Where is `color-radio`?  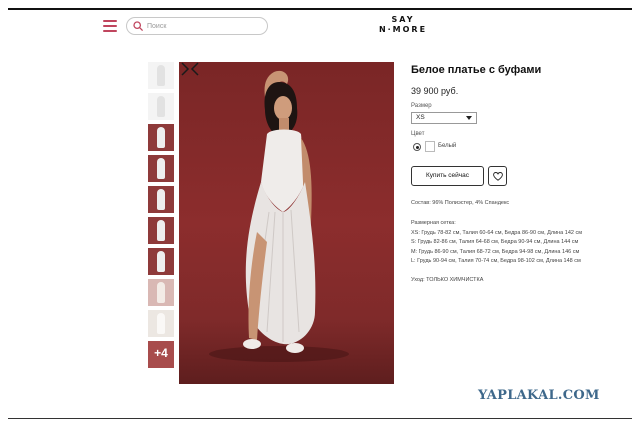
color-radio is located at coordinates (417, 147).